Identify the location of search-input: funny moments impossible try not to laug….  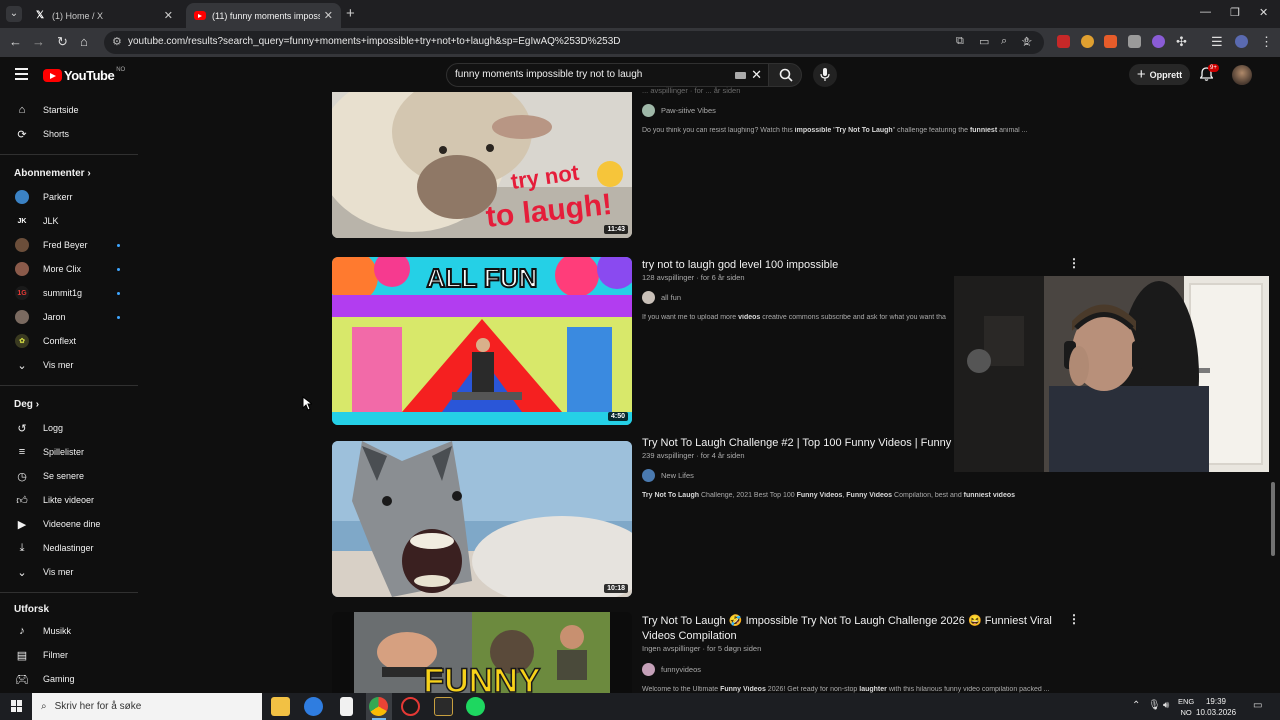
(607, 75).